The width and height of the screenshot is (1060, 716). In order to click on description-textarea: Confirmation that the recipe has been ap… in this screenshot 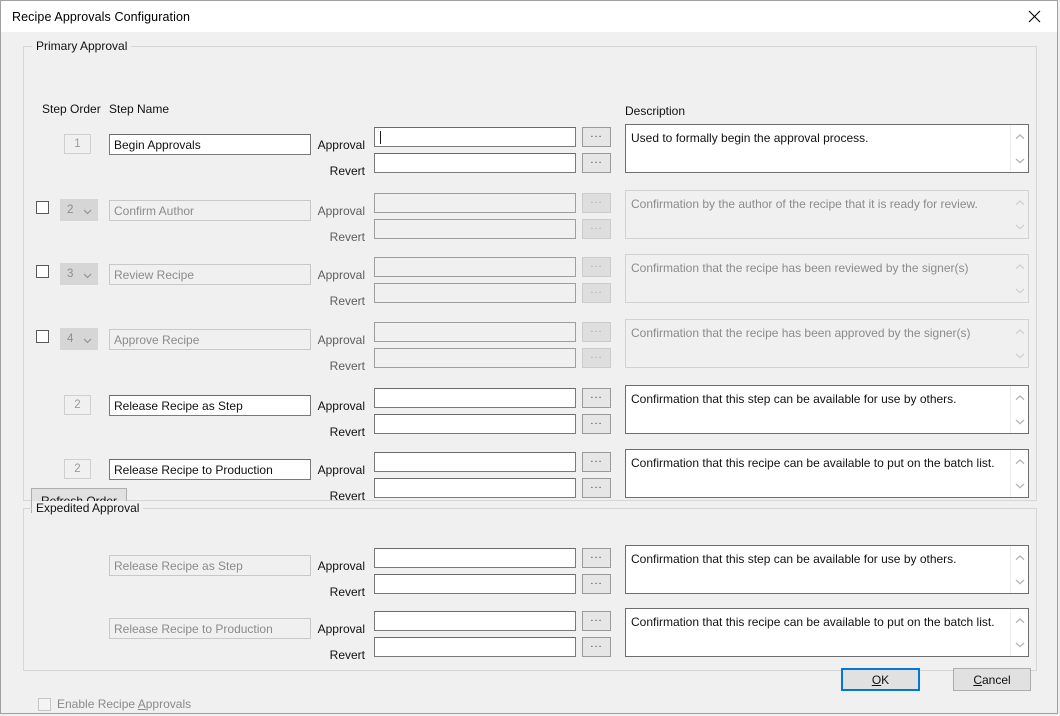, I will do `click(827, 343)`.